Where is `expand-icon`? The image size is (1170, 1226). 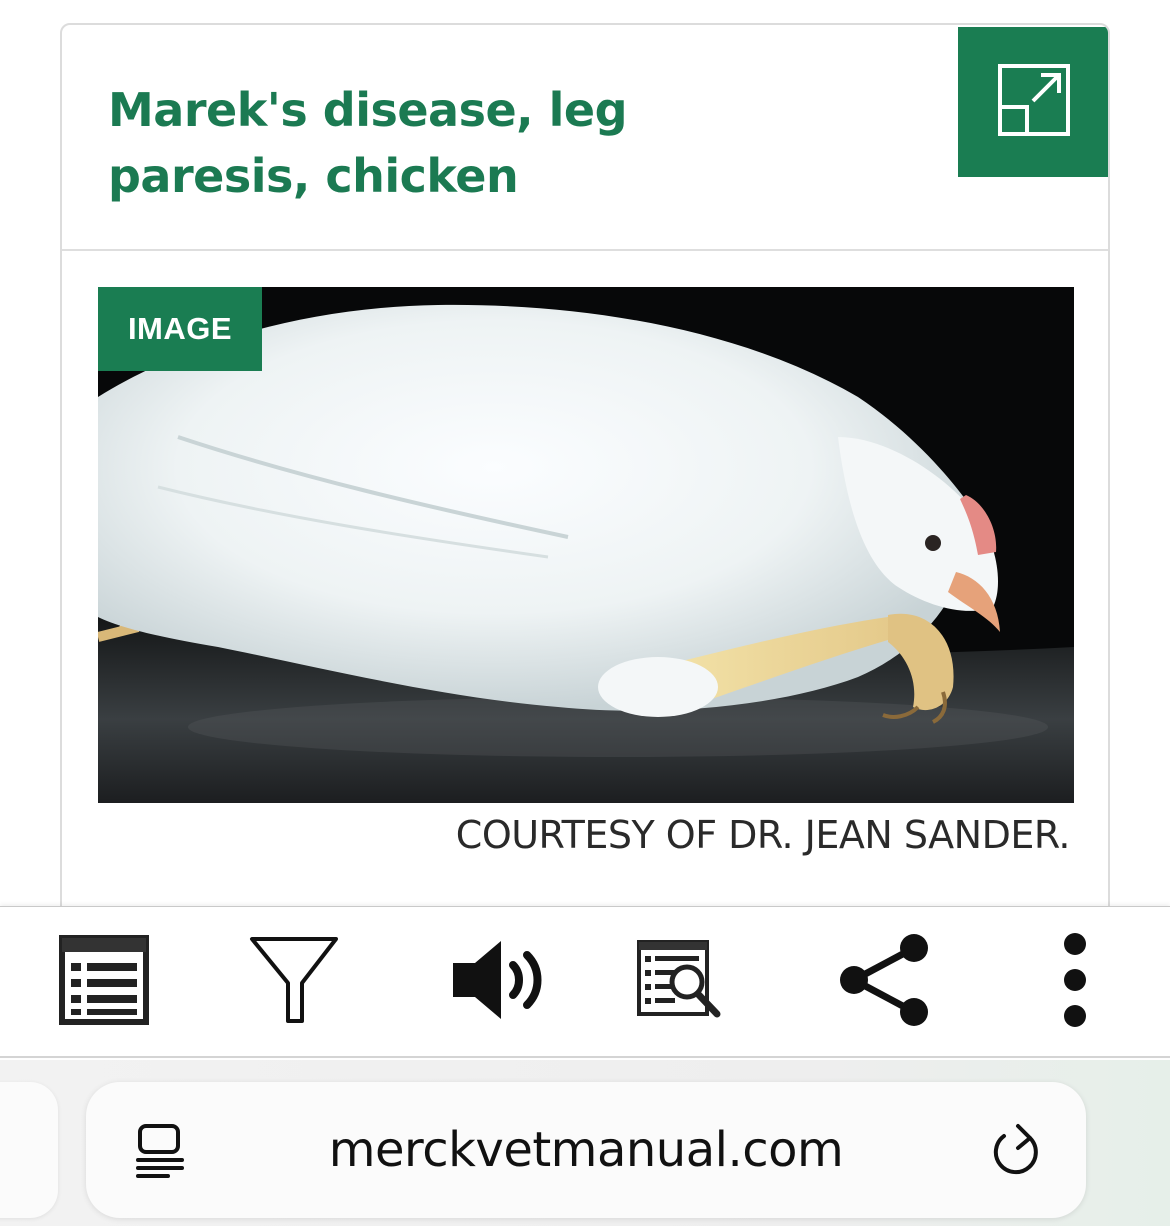 expand-icon is located at coordinates (1034, 102).